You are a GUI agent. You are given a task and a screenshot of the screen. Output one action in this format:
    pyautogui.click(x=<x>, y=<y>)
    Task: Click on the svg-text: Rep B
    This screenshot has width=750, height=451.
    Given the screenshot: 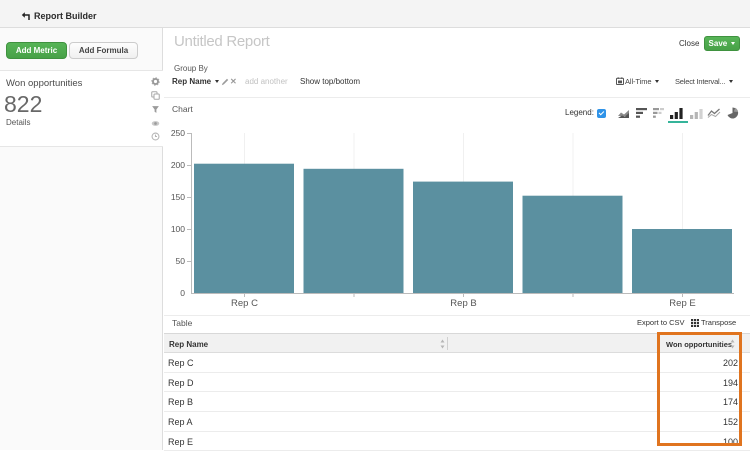 What is the action you would take?
    pyautogui.click(x=463, y=303)
    